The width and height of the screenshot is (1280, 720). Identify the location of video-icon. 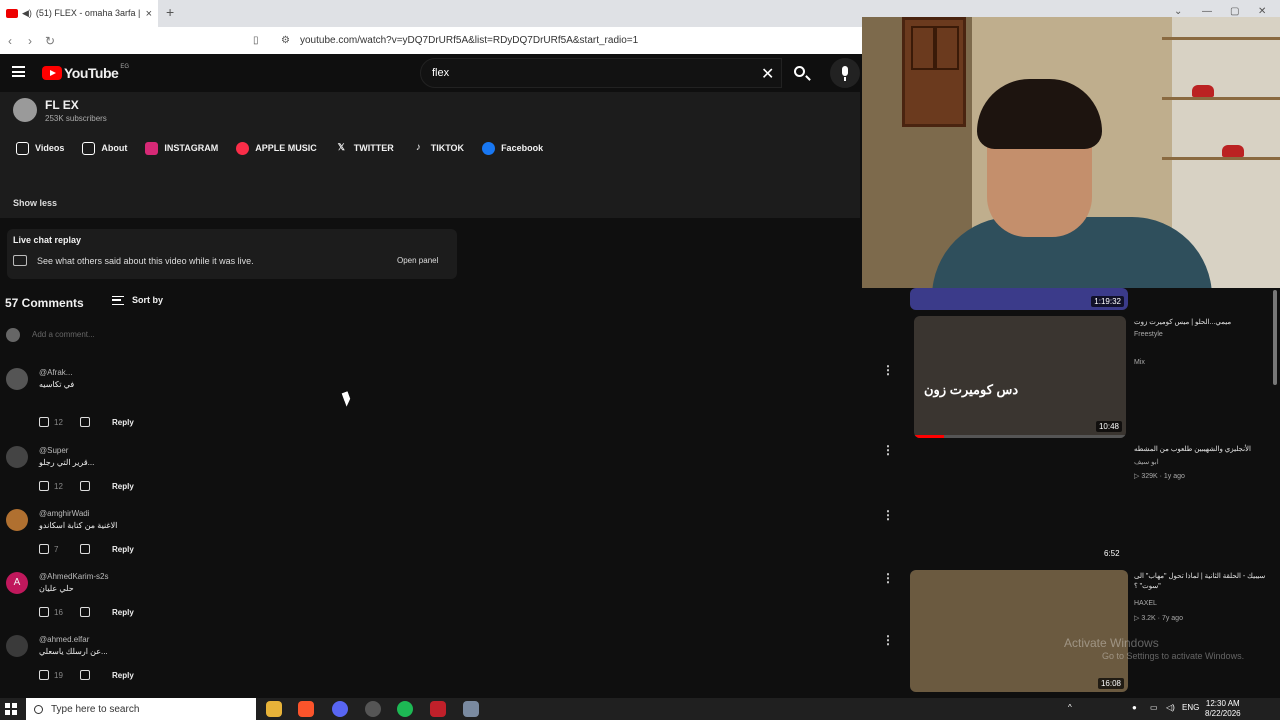
(22, 148).